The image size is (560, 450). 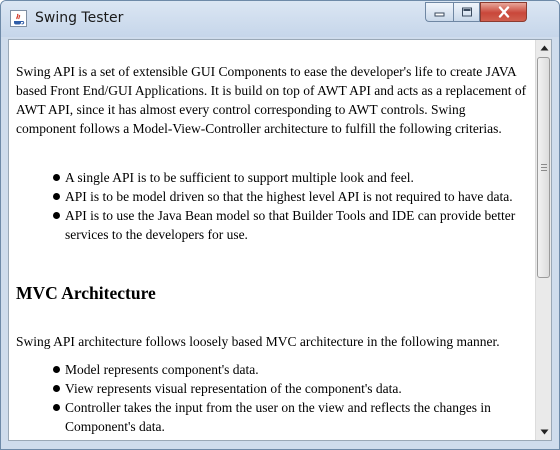 I want to click on section-heading: MVC Architecture, so click(x=86, y=293).